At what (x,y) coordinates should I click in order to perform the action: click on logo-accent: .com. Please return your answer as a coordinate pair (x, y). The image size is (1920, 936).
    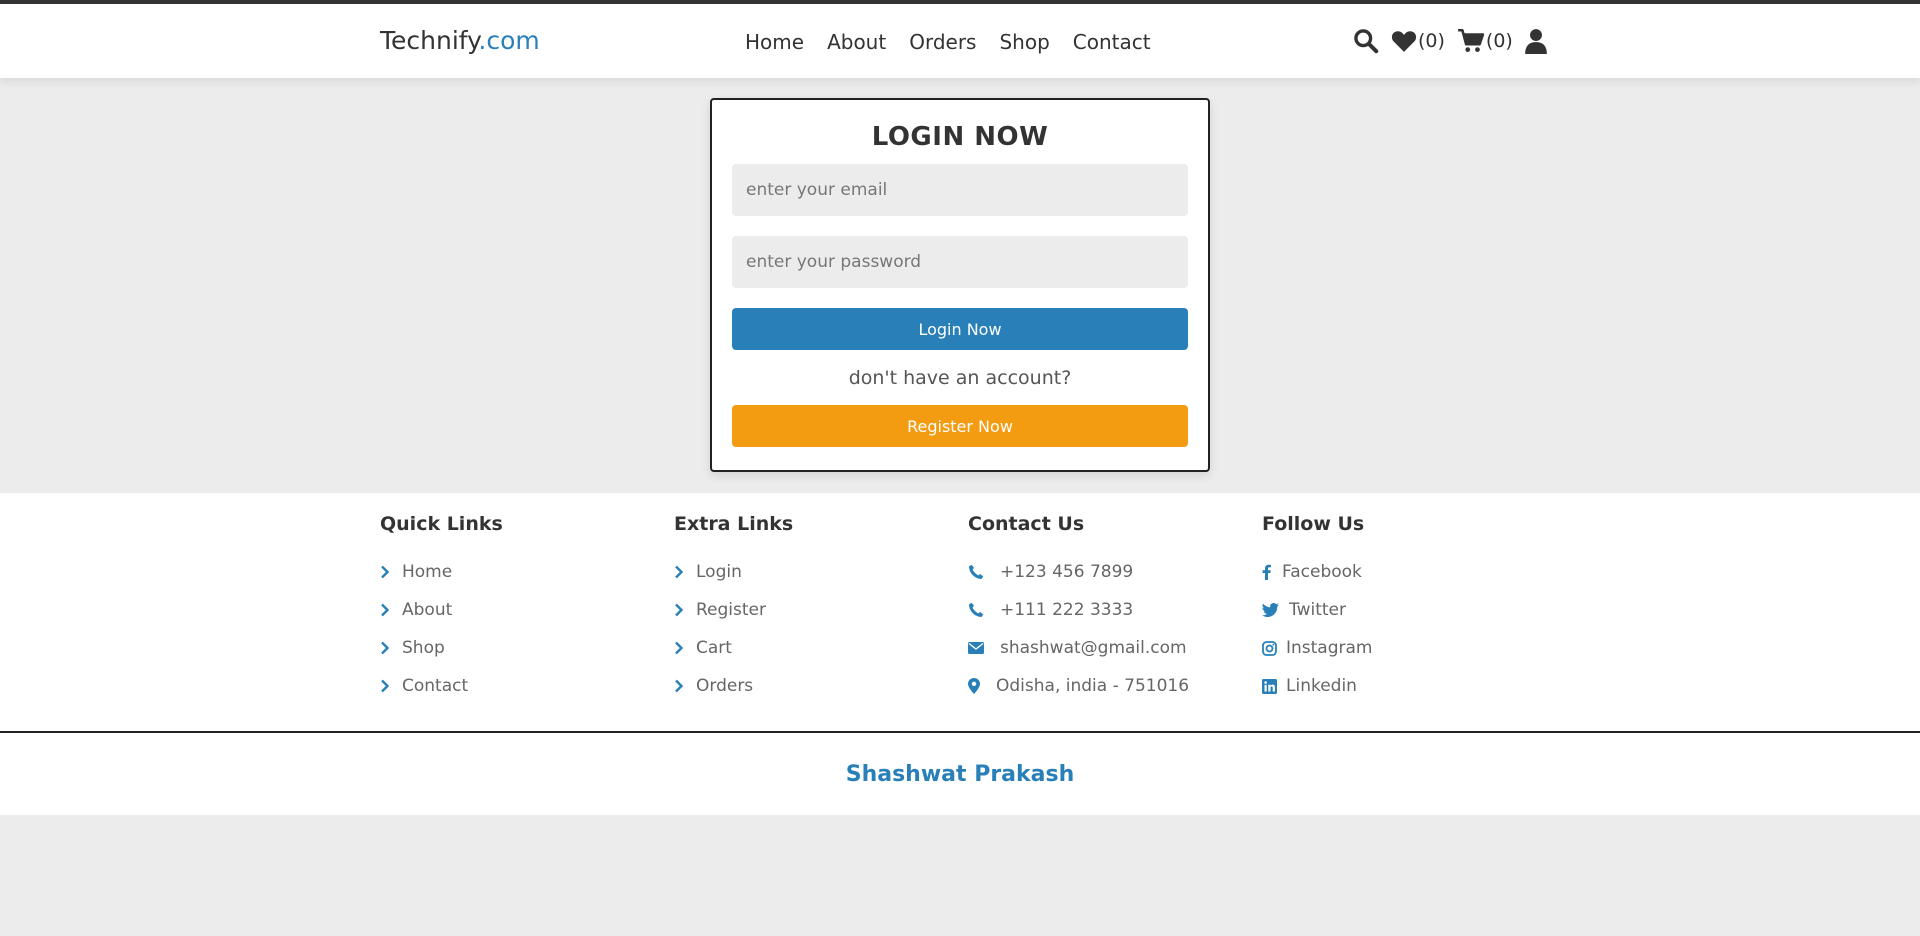
    Looking at the image, I should click on (509, 40).